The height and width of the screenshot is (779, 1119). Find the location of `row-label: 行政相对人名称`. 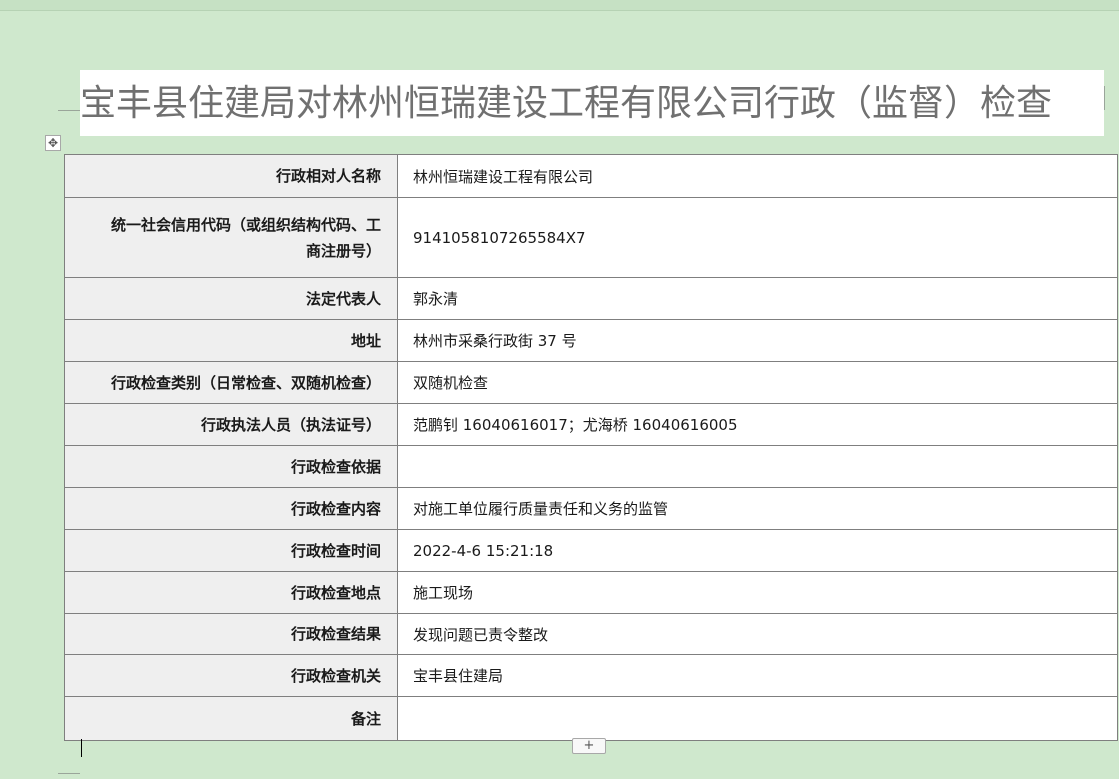

row-label: 行政相对人名称 is located at coordinates (231, 176).